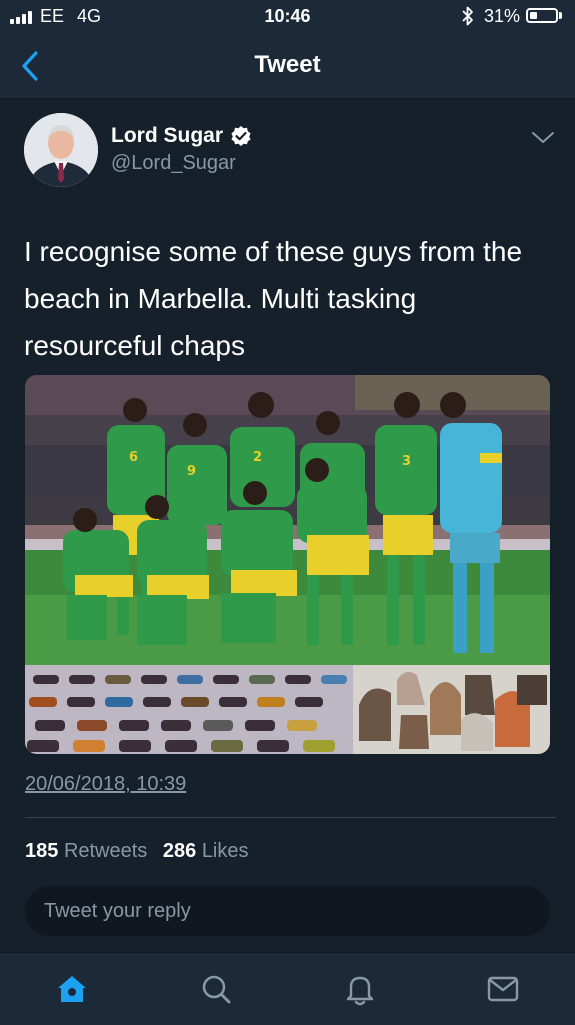 The width and height of the screenshot is (575, 1025). Describe the element at coordinates (287, 988) in the screenshot. I see `tab-bar` at that location.